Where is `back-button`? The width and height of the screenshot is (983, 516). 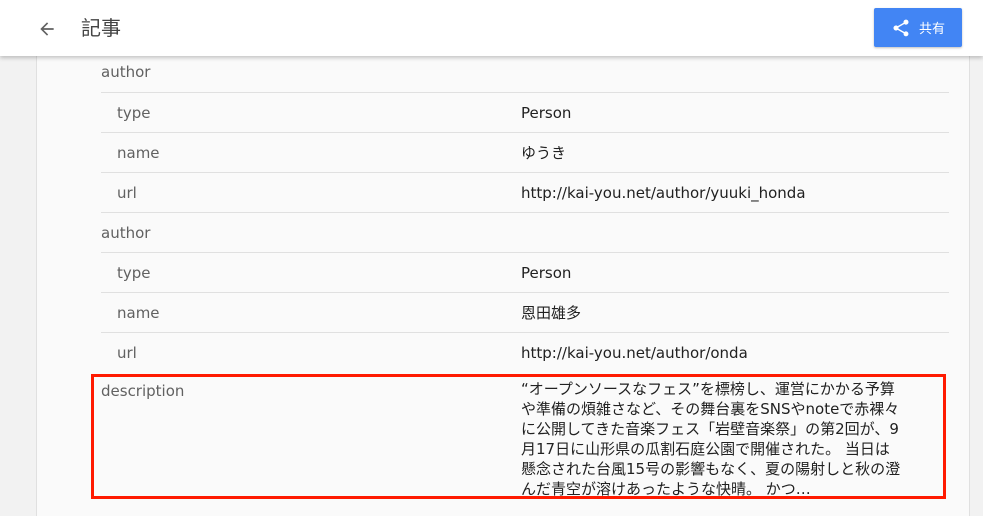
back-button is located at coordinates (47, 29).